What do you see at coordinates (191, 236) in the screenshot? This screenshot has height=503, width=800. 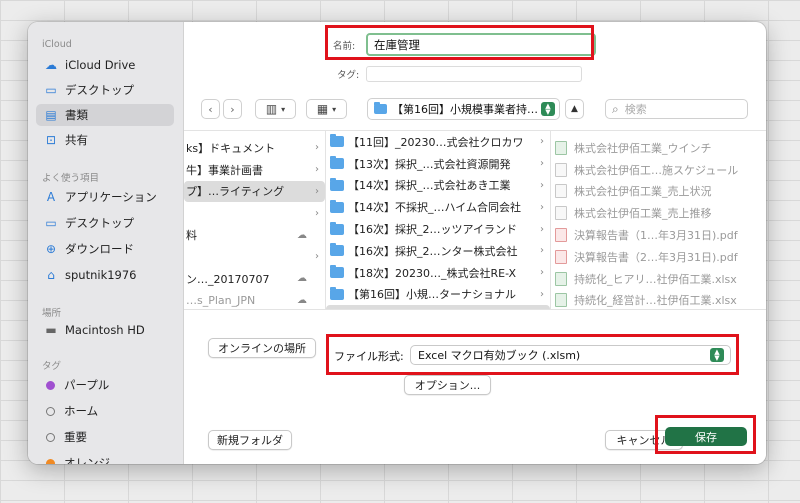 I see `row-label: 料` at bounding box center [191, 236].